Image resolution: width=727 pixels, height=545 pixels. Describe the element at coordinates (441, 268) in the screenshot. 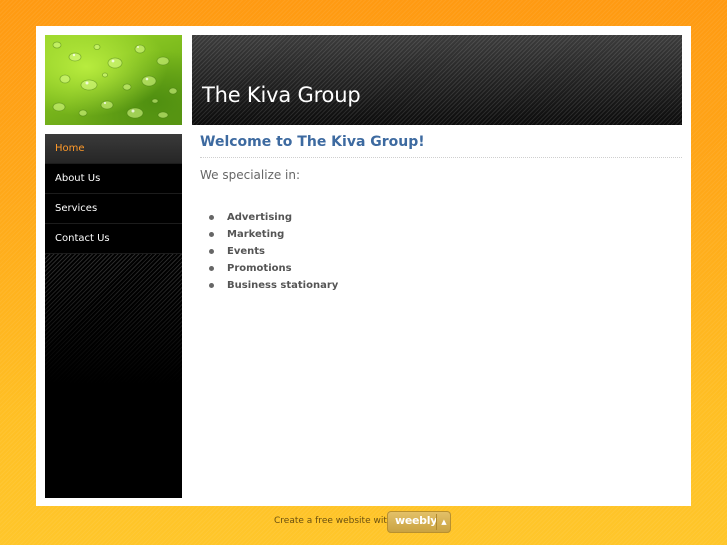

I see `service-item-promotions: Promotions` at that location.